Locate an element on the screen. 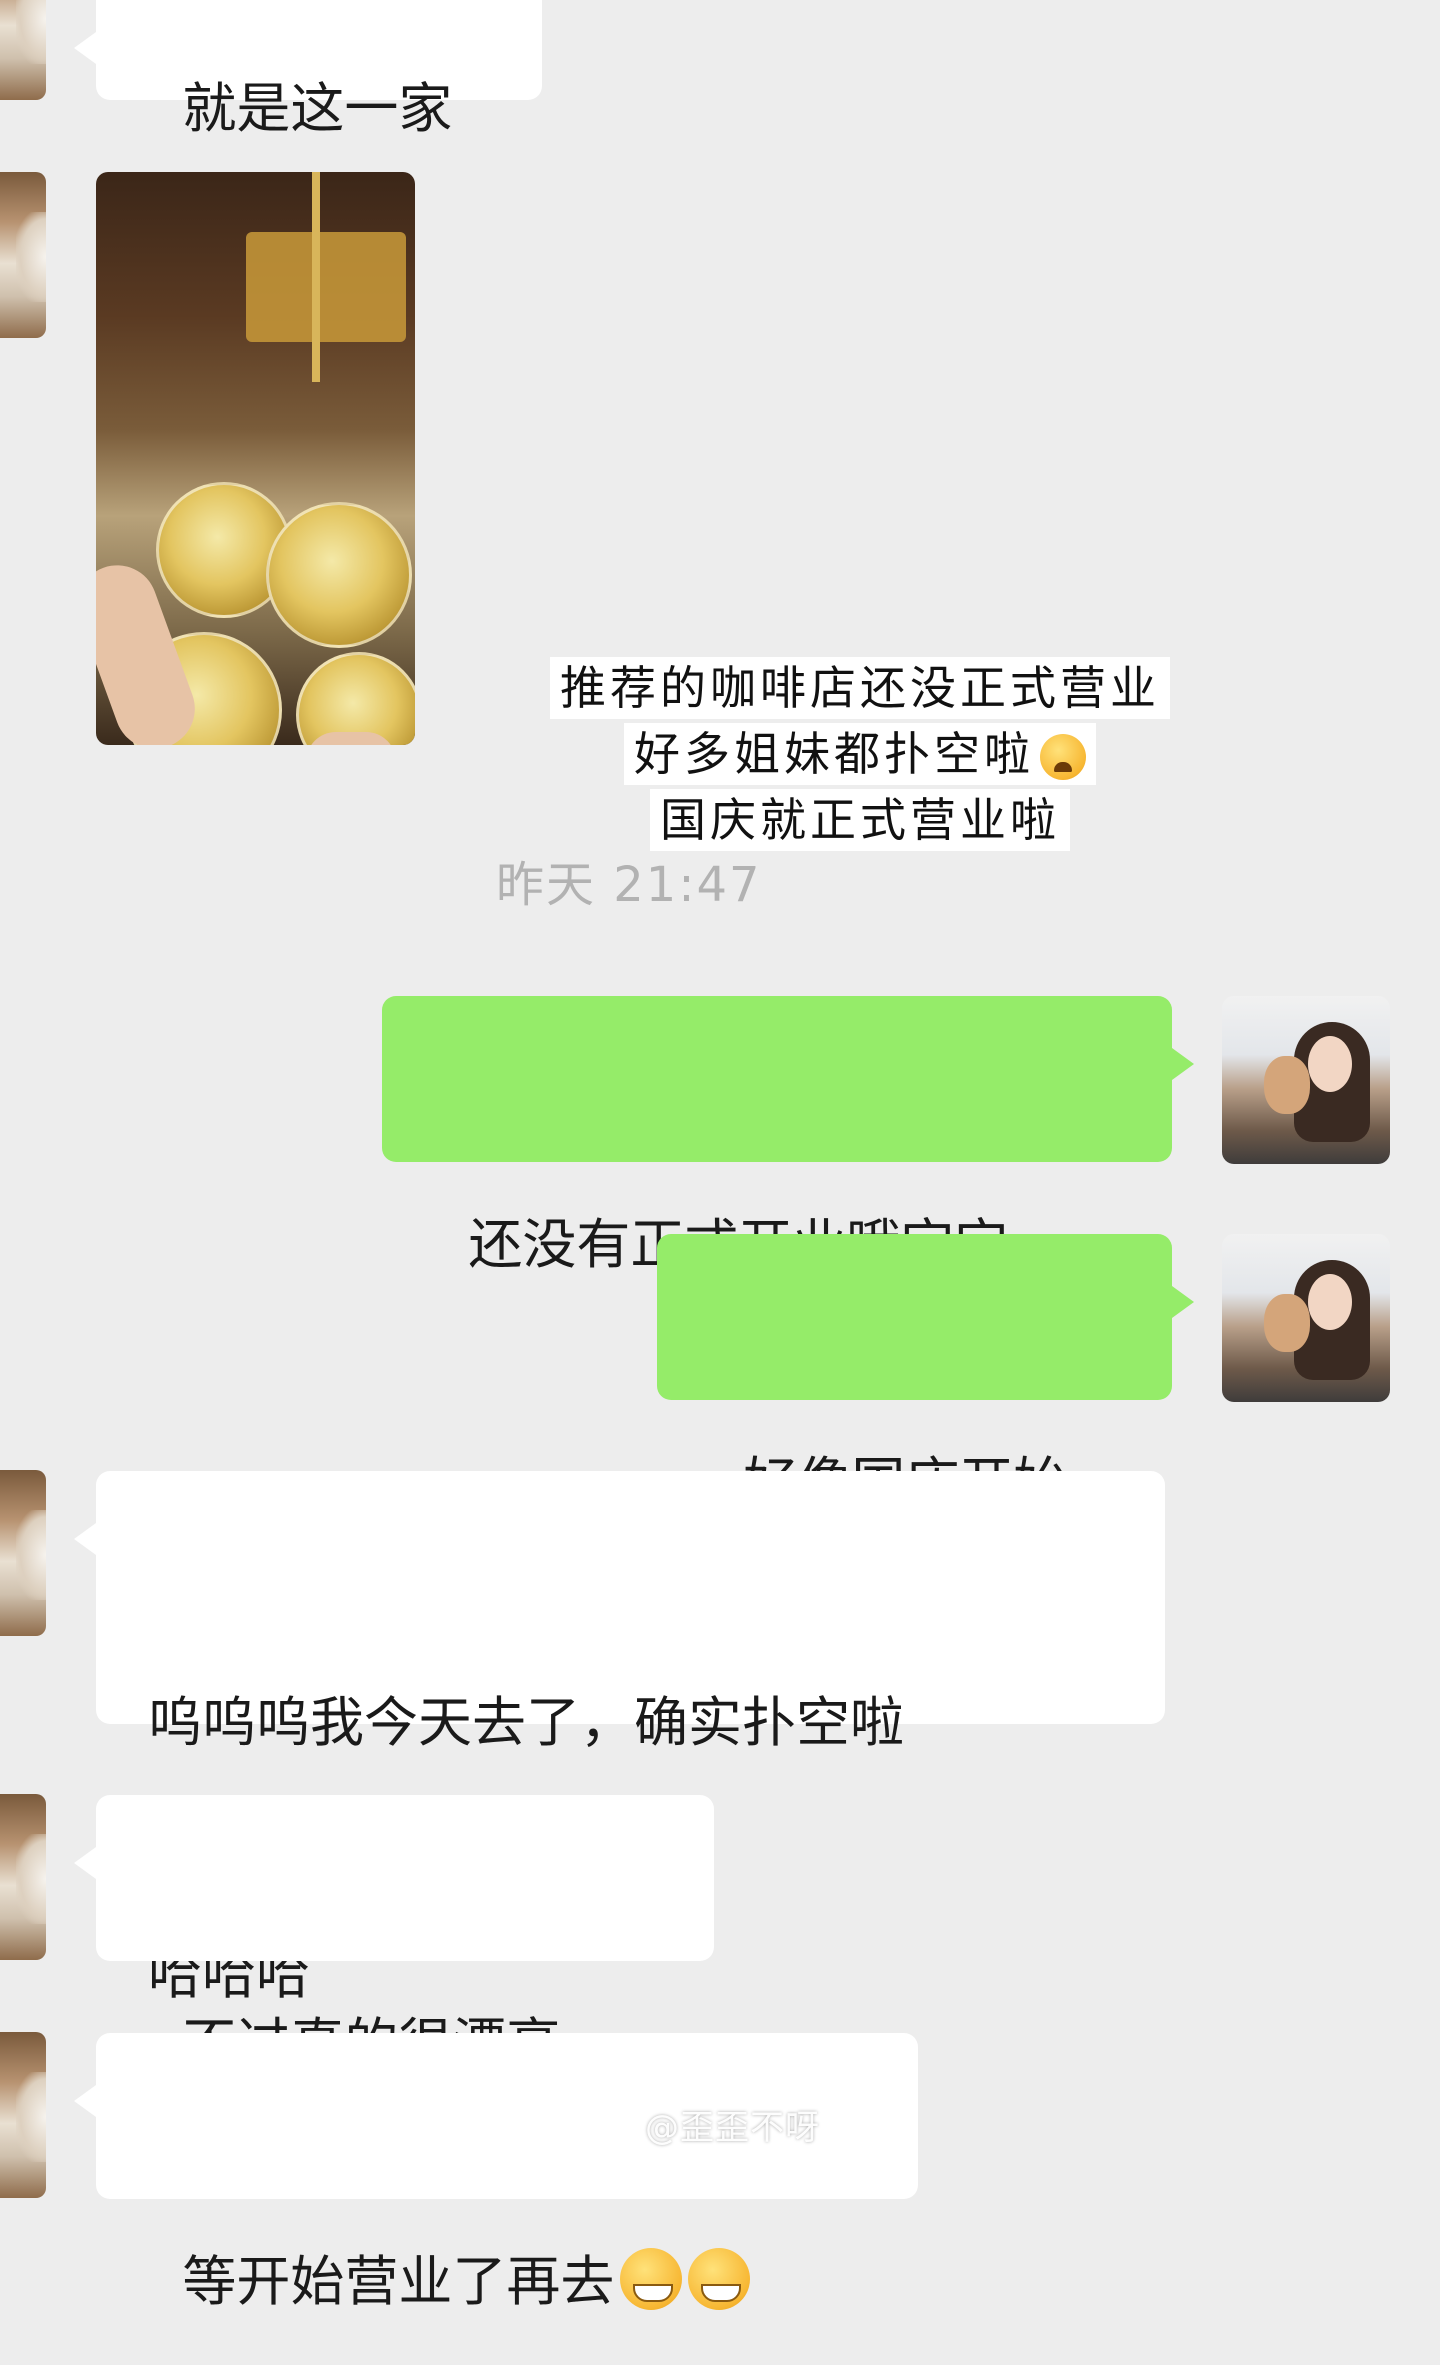  crying-face-icon is located at coordinates (1063, 757).